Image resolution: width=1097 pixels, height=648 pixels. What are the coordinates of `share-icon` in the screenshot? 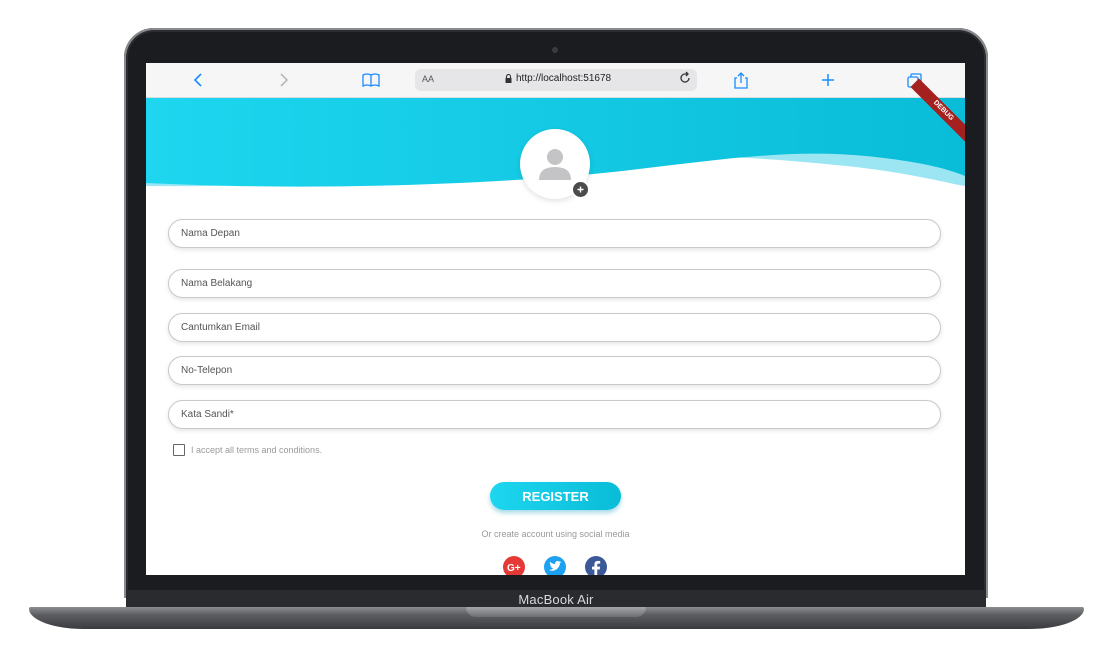 It's located at (741, 80).